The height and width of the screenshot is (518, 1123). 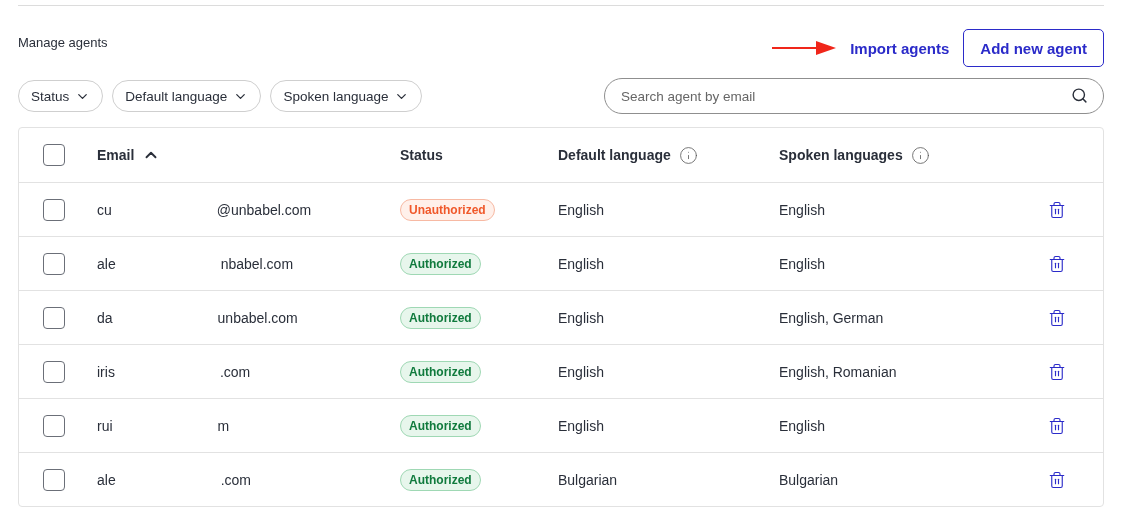 What do you see at coordinates (105, 317) in the screenshot?
I see `email-text: da` at bounding box center [105, 317].